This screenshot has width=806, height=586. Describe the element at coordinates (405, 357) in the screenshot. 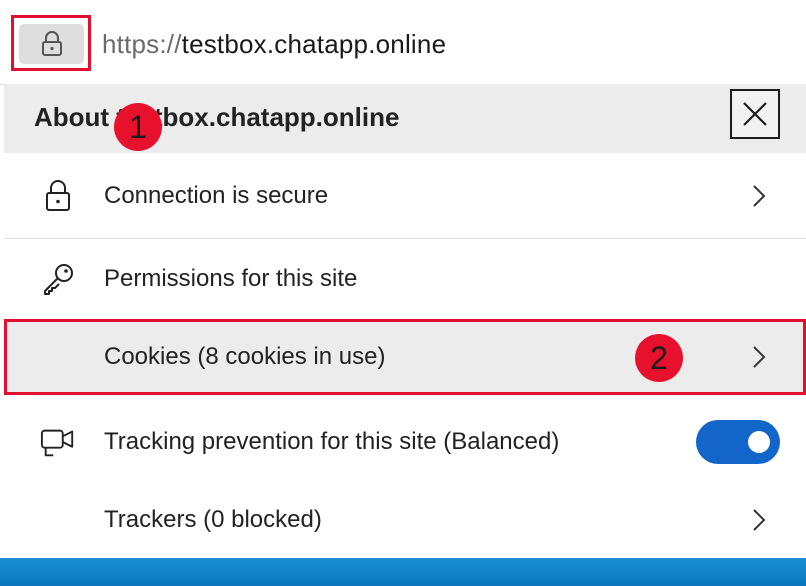

I see `cookies-item: Cookies (8 cookies in use)` at that location.